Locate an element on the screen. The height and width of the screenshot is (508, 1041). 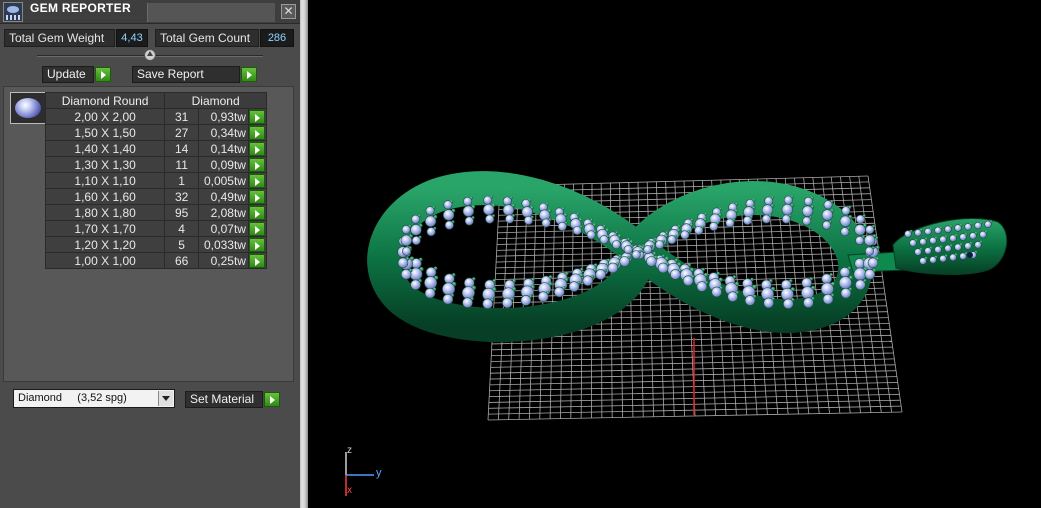
gem-weight-cell: 0,93tw is located at coordinates (223, 116).